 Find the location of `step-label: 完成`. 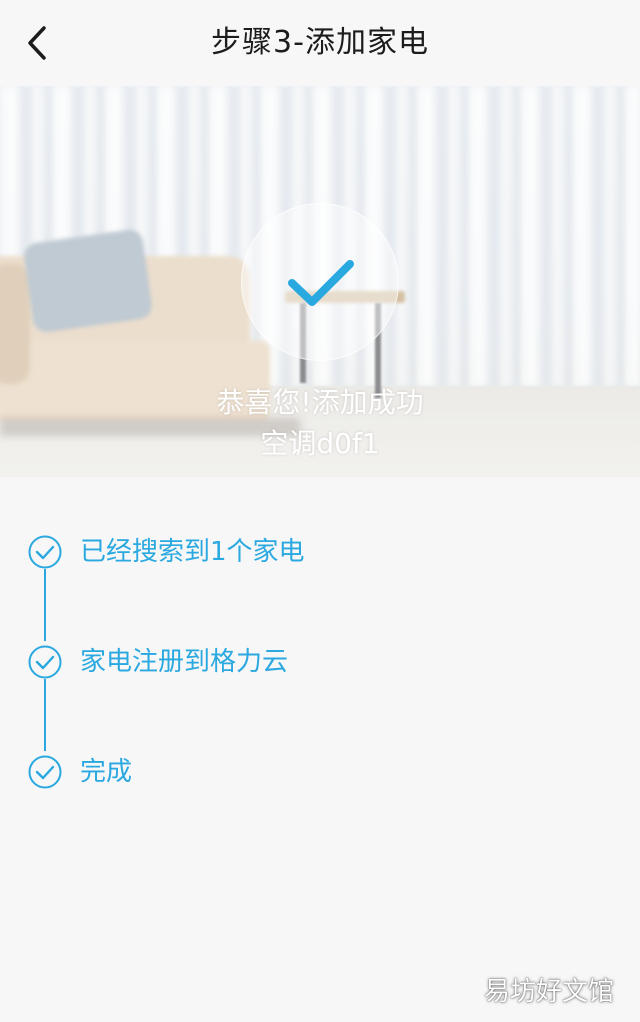

step-label: 完成 is located at coordinates (106, 772).